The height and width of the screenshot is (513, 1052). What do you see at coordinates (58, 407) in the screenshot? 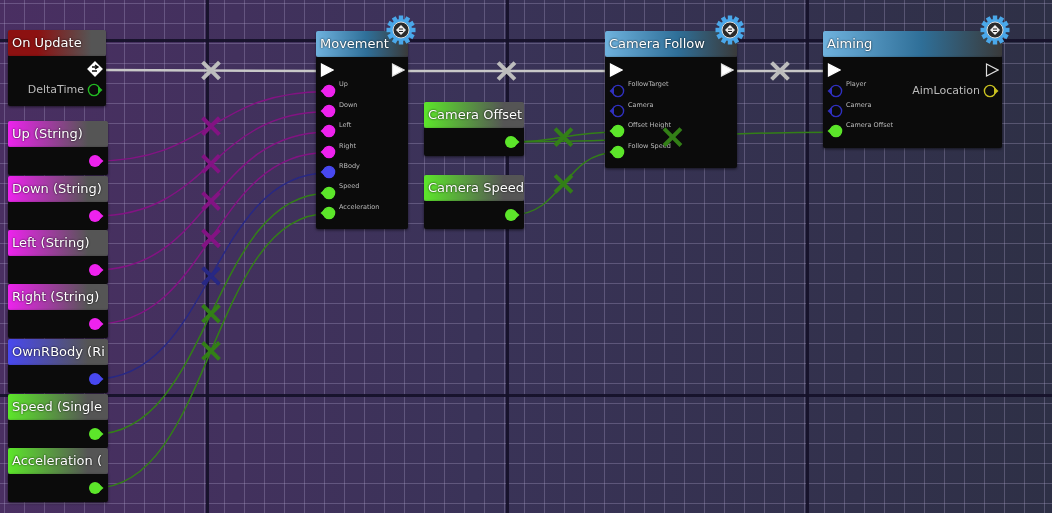
I see `node-title: Speed (Single` at bounding box center [58, 407].